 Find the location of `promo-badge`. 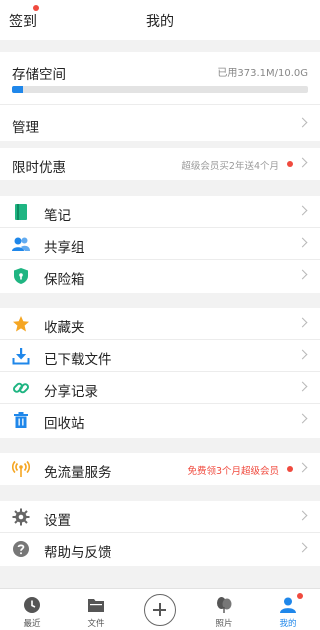

promo-badge is located at coordinates (290, 164).